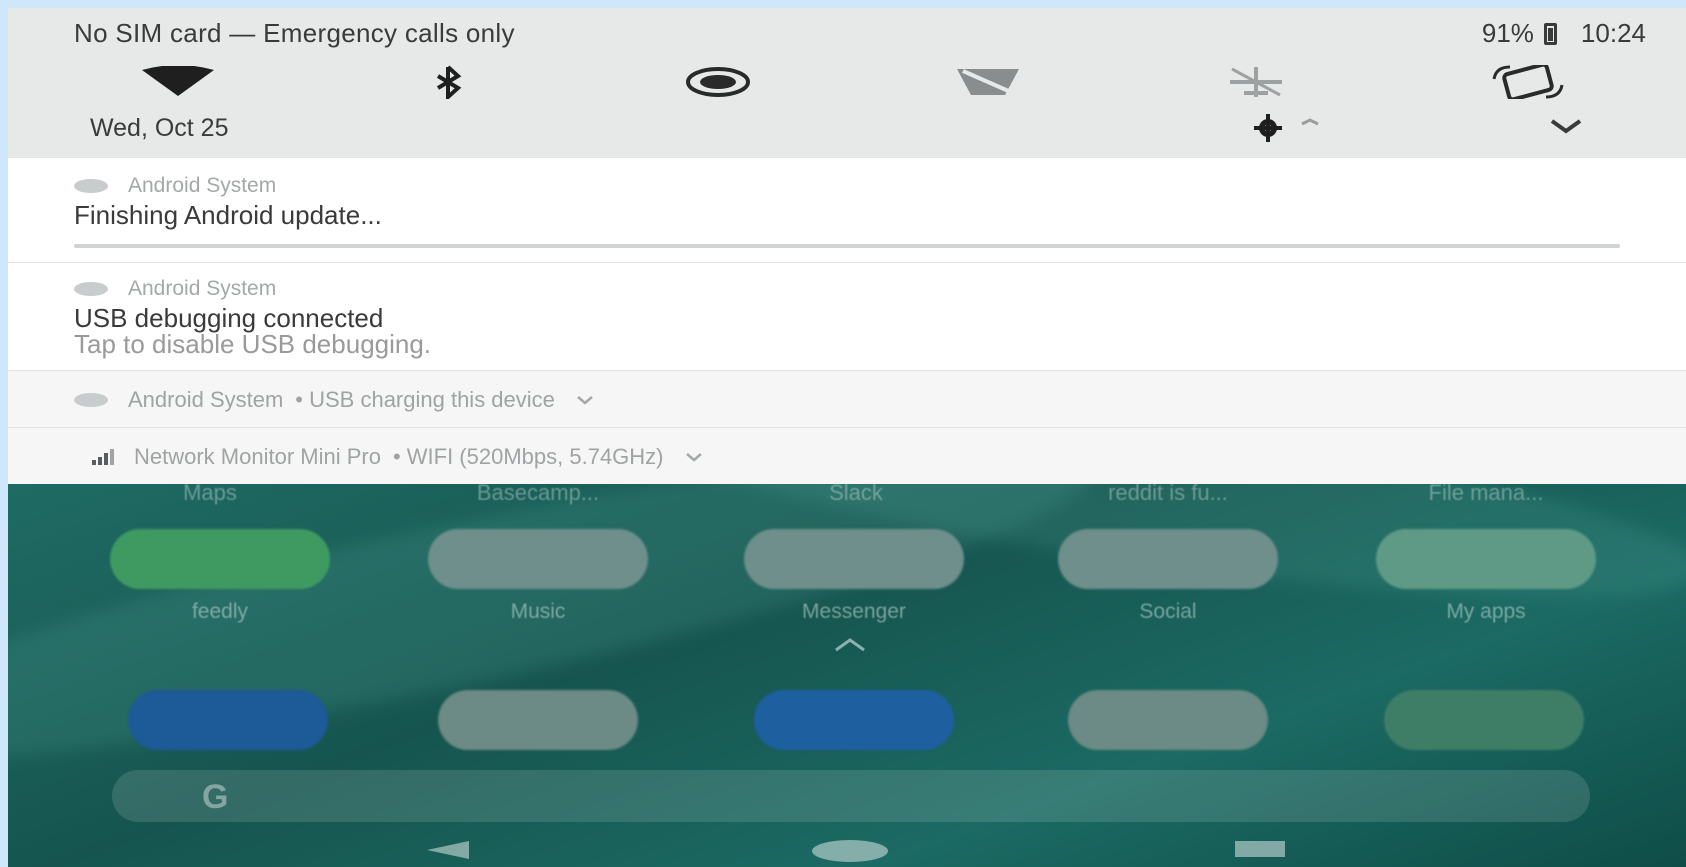  Describe the element at coordinates (1168, 559) in the screenshot. I see `social-folder-icon` at that location.